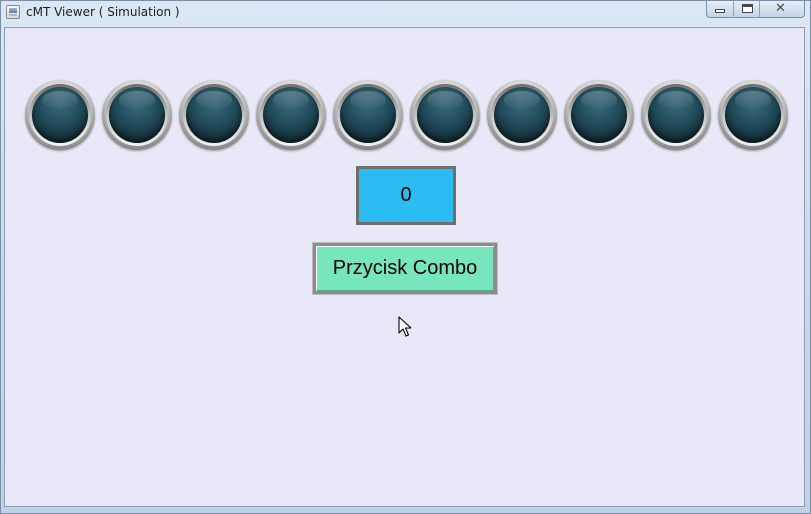 The height and width of the screenshot is (514, 811). I want to click on combo-button: Przycisk Combo, so click(405, 268).